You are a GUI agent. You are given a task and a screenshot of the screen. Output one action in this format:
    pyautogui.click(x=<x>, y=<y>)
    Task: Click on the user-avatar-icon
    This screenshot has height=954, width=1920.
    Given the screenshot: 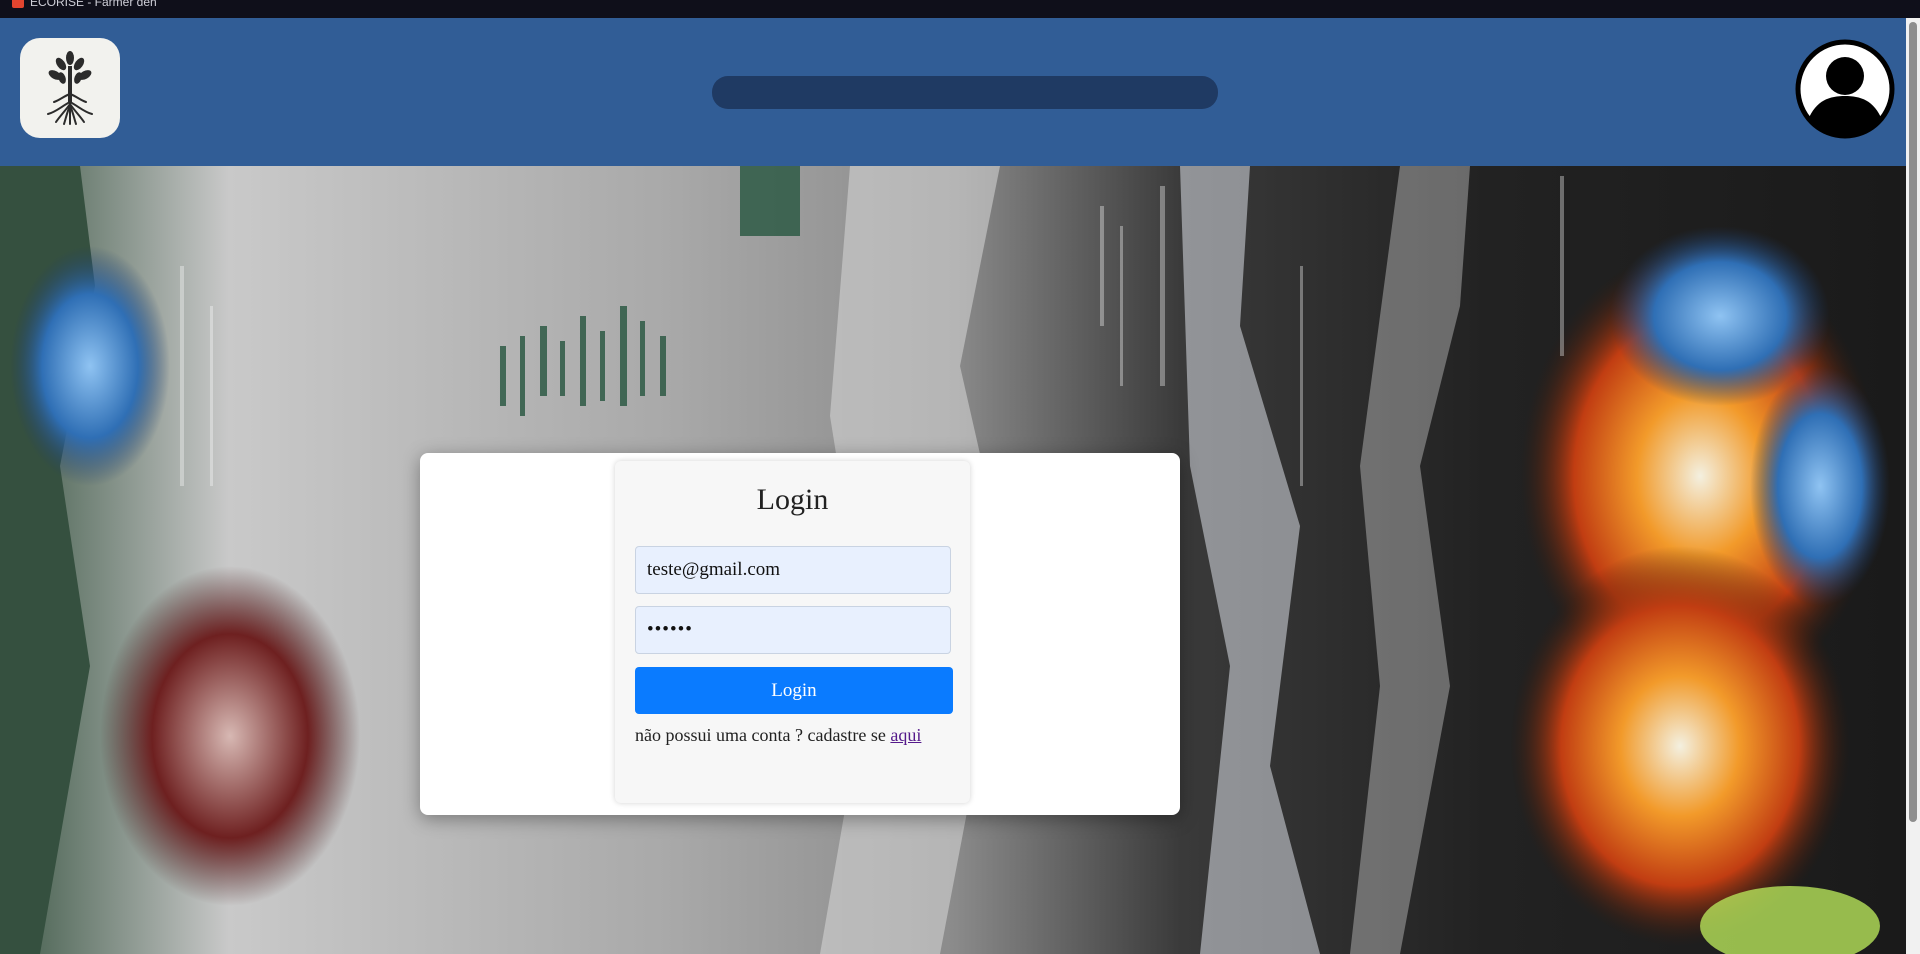 What is the action you would take?
    pyautogui.click(x=1845, y=89)
    